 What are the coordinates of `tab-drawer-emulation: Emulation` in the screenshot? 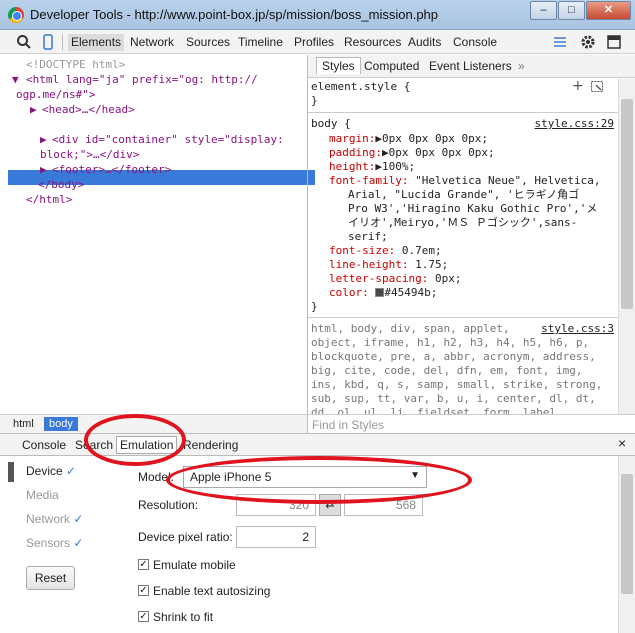 It's located at (147, 445).